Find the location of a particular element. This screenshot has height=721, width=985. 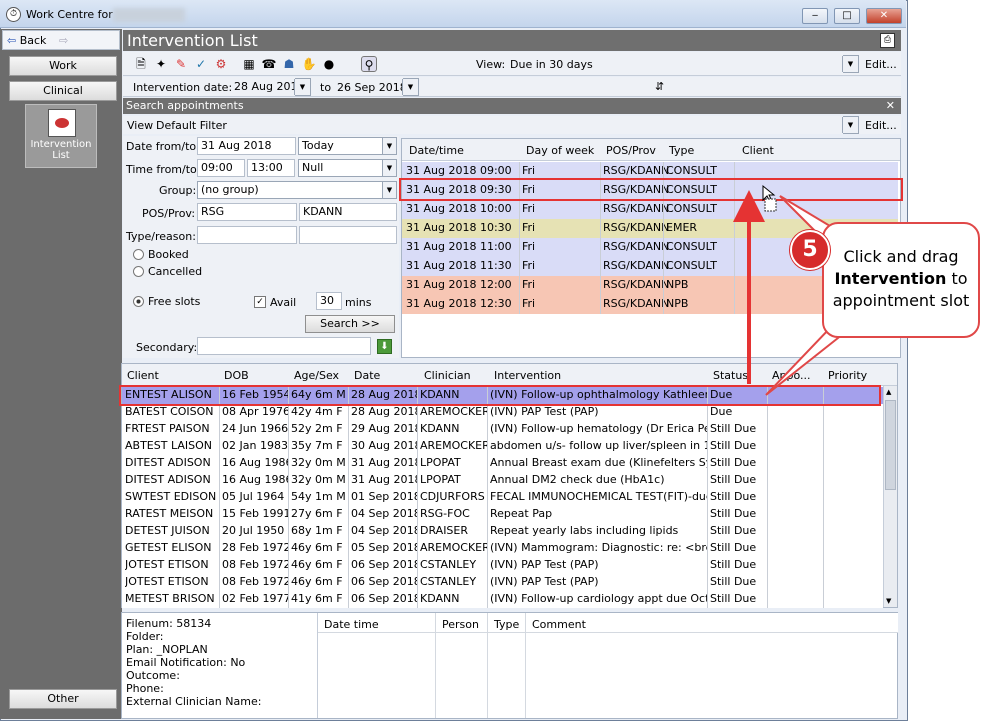

drag-arrows is located at coordinates (786, 290).